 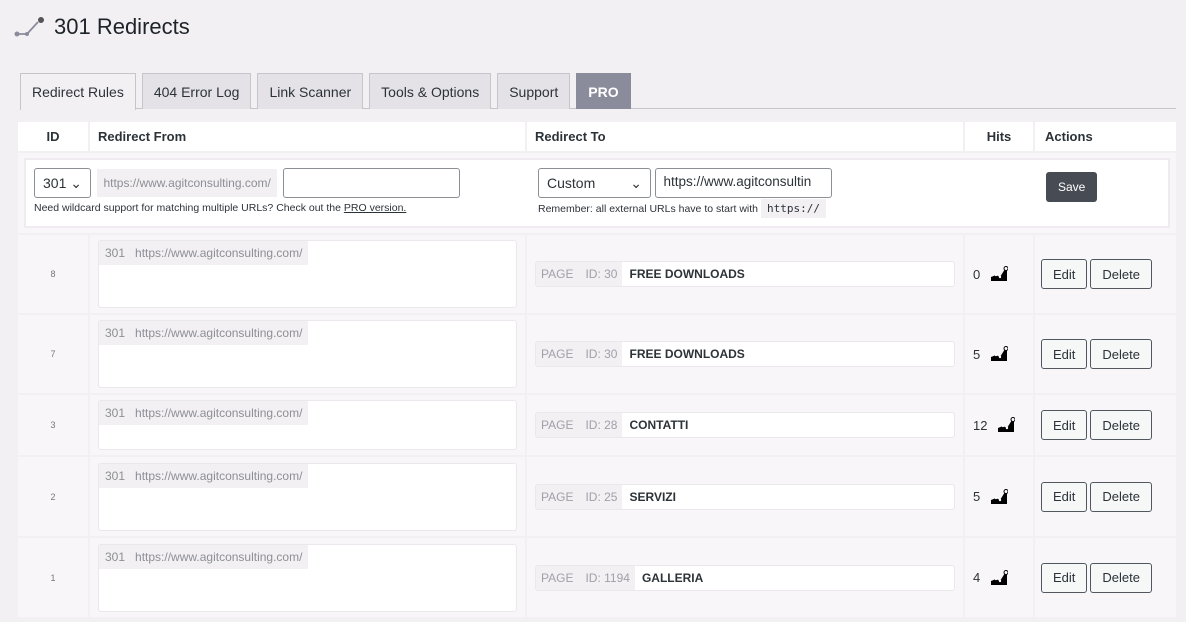 What do you see at coordinates (1000, 136) in the screenshot?
I see `column-hits: Hits` at bounding box center [1000, 136].